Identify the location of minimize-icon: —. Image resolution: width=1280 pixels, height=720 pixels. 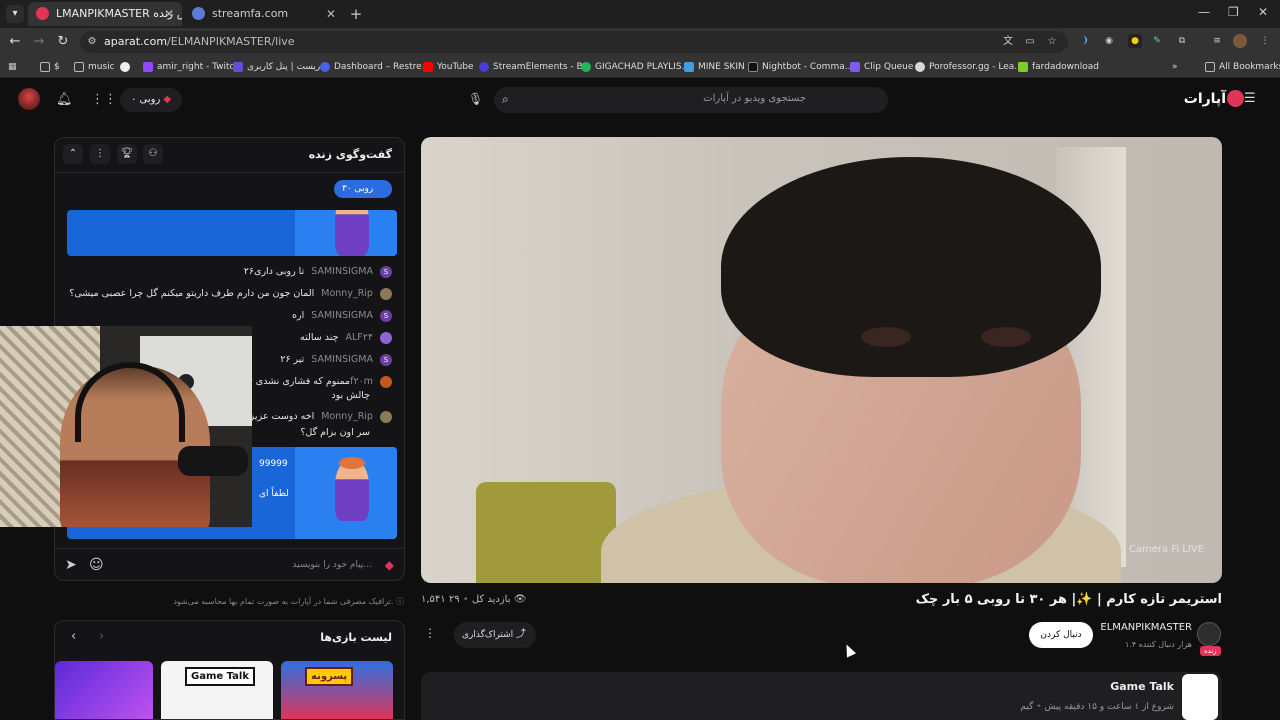
(1204, 12).